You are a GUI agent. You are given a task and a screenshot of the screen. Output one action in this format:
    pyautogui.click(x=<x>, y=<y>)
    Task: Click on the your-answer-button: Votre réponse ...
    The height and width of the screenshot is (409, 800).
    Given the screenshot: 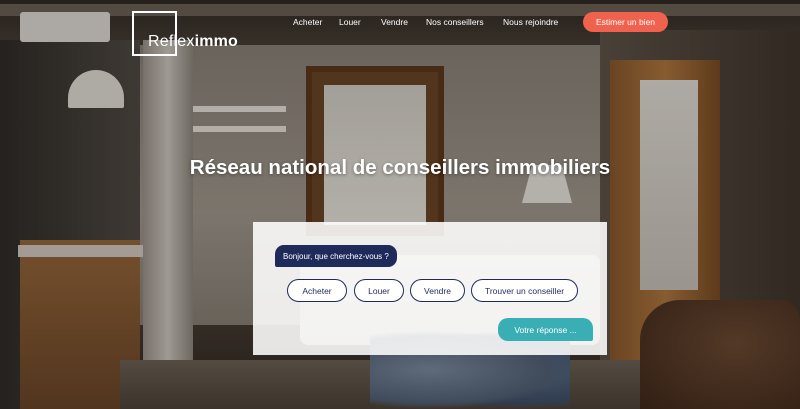 What is the action you would take?
    pyautogui.click(x=545, y=329)
    